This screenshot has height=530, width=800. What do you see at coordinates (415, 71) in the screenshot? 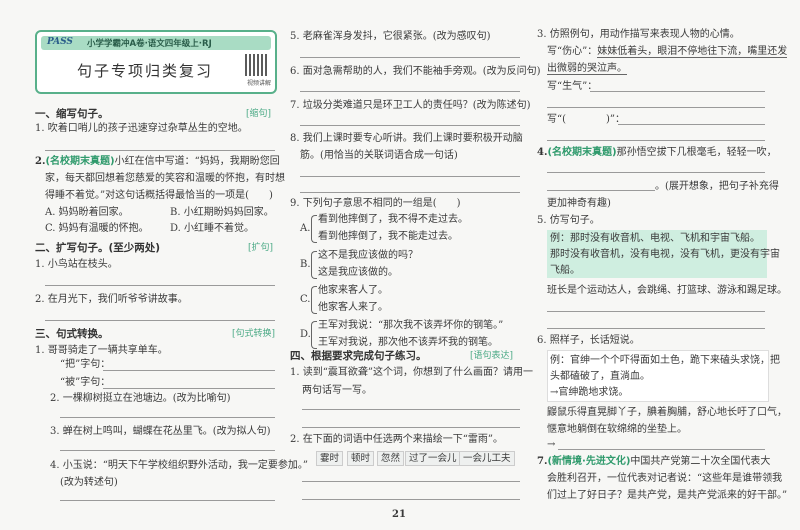
I see `m-q6: 6. 面对急需帮助的人，我们不能袖手旁观。(改为反问句)` at bounding box center [415, 71].